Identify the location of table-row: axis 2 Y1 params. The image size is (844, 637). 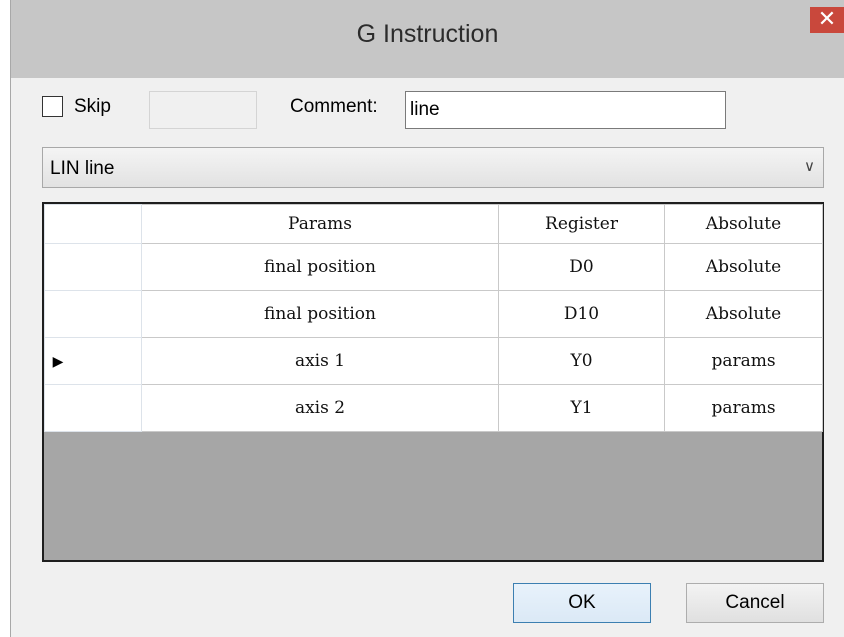
(433, 408).